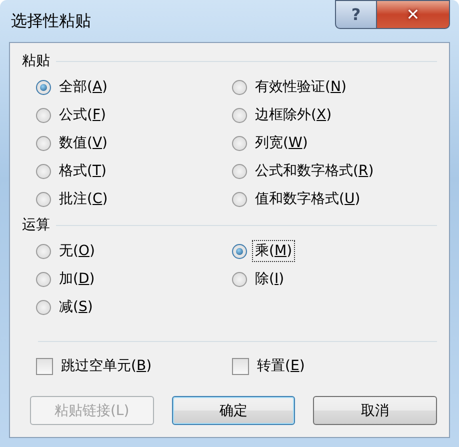 The height and width of the screenshot is (447, 459). What do you see at coordinates (83, 171) in the screenshot?
I see `option-label: 格式(T)` at bounding box center [83, 171].